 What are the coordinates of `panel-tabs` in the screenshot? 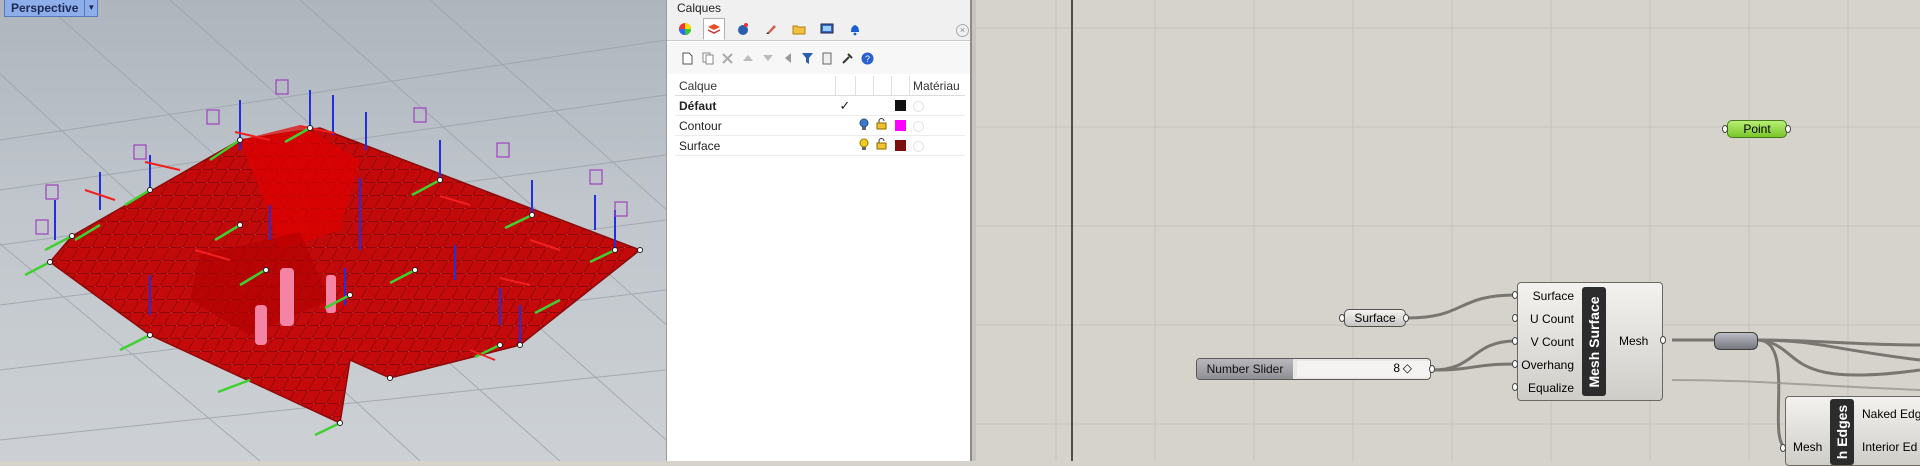 It's located at (820, 29).